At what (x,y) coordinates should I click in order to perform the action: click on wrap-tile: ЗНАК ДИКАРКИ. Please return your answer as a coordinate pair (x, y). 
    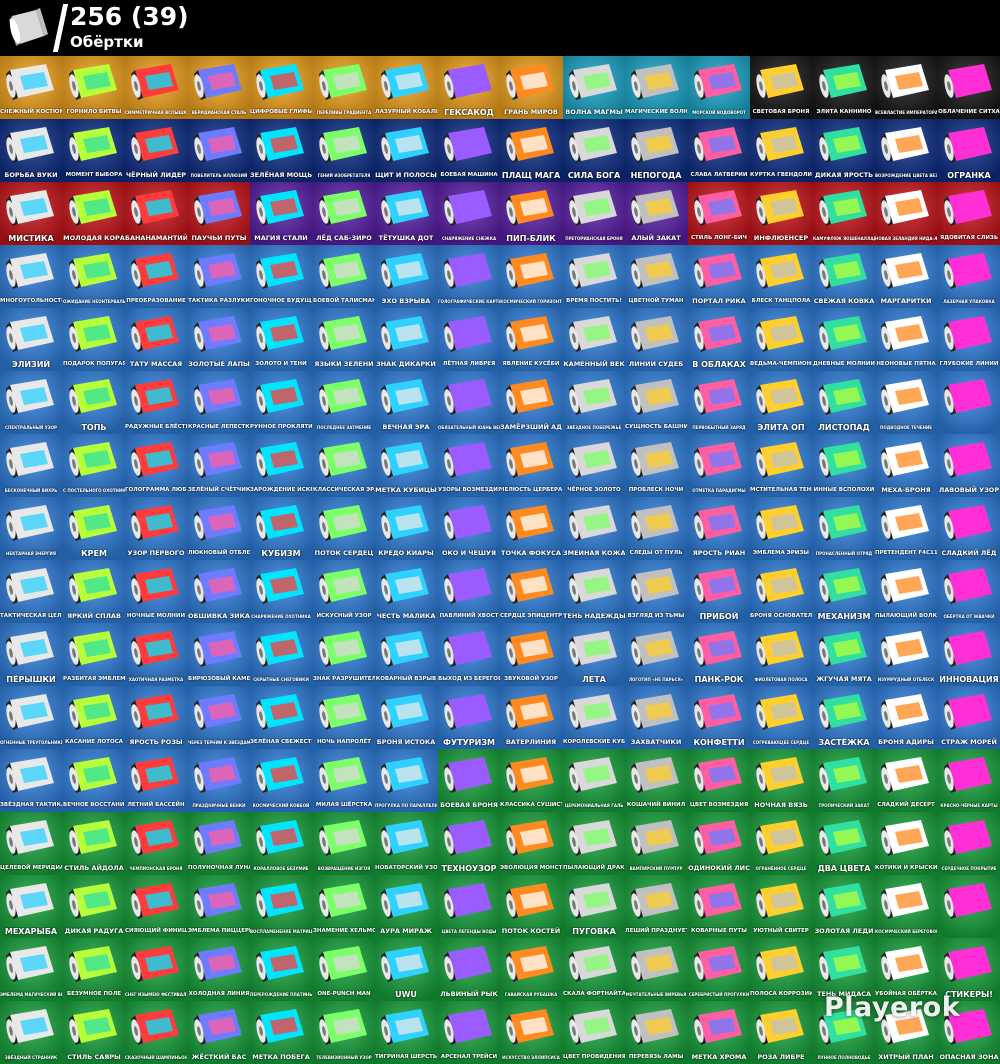
    Looking at the image, I should click on (406, 339).